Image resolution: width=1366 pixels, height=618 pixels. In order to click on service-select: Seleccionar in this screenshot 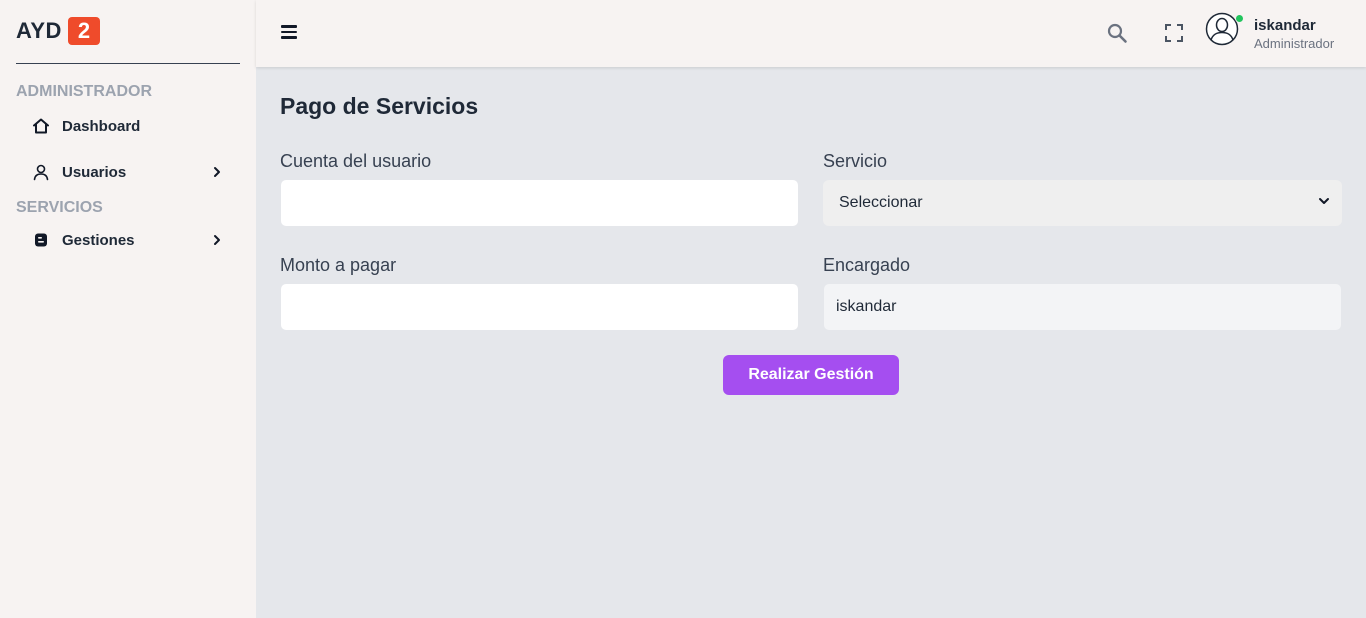, I will do `click(1082, 203)`.